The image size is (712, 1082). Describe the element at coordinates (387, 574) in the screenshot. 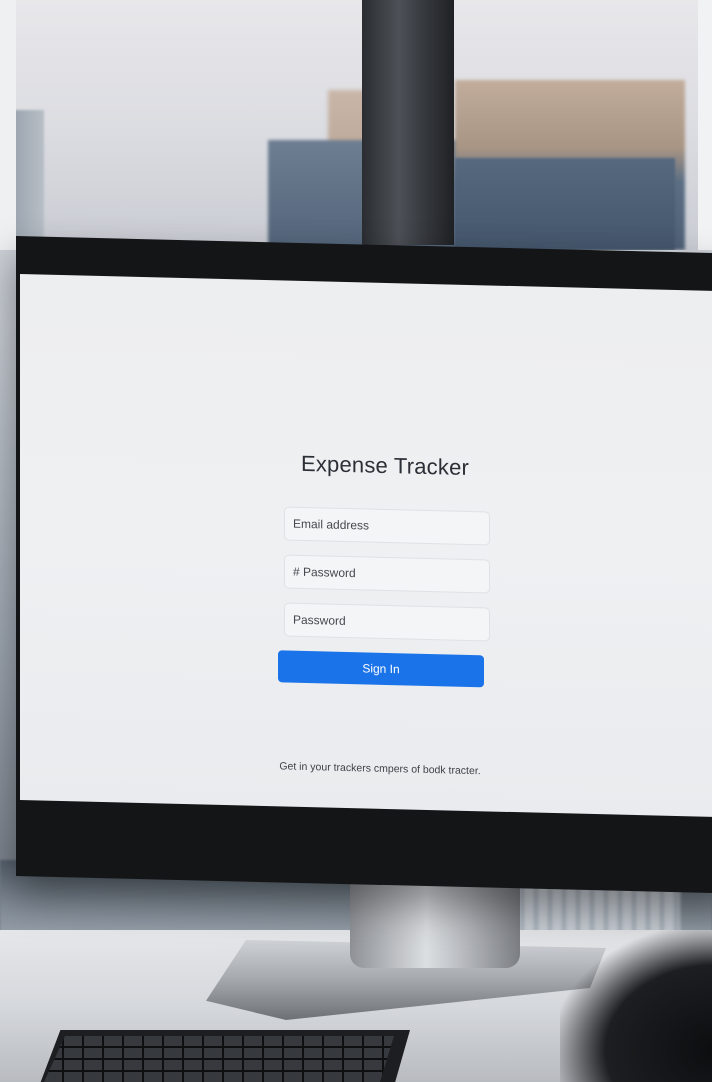

I see `password-field` at that location.